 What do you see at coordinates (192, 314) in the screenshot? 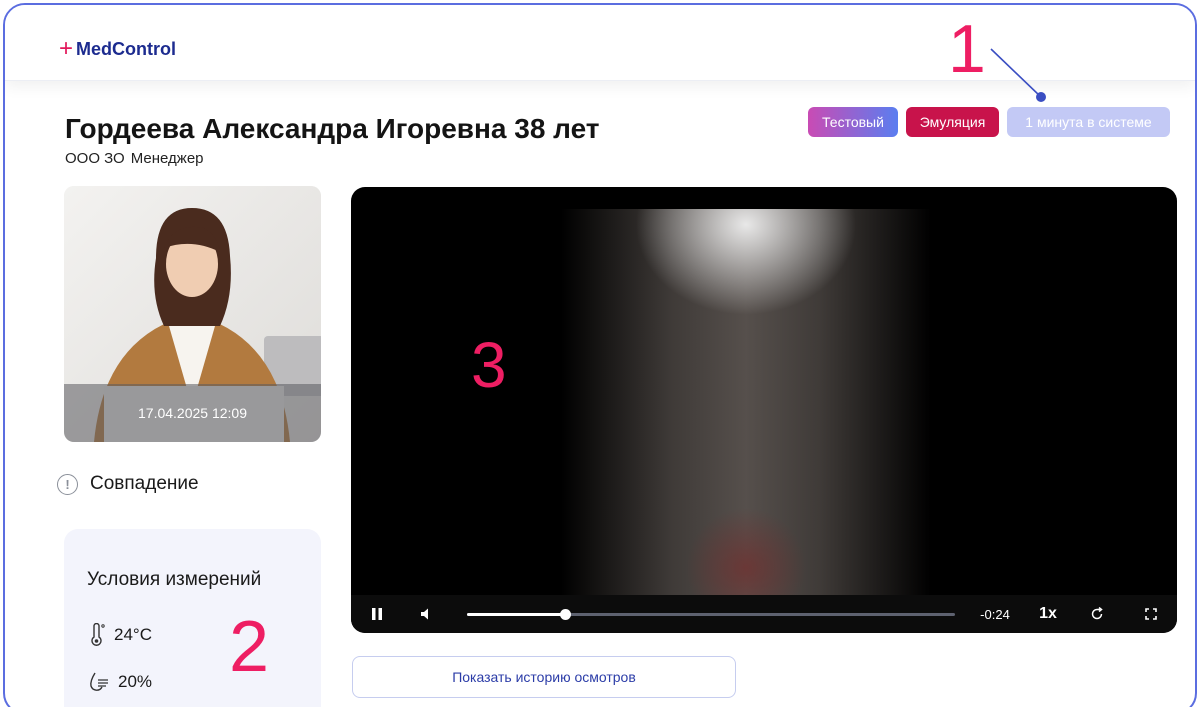
I see `patient-photo: 17.04.2025 12:09` at bounding box center [192, 314].